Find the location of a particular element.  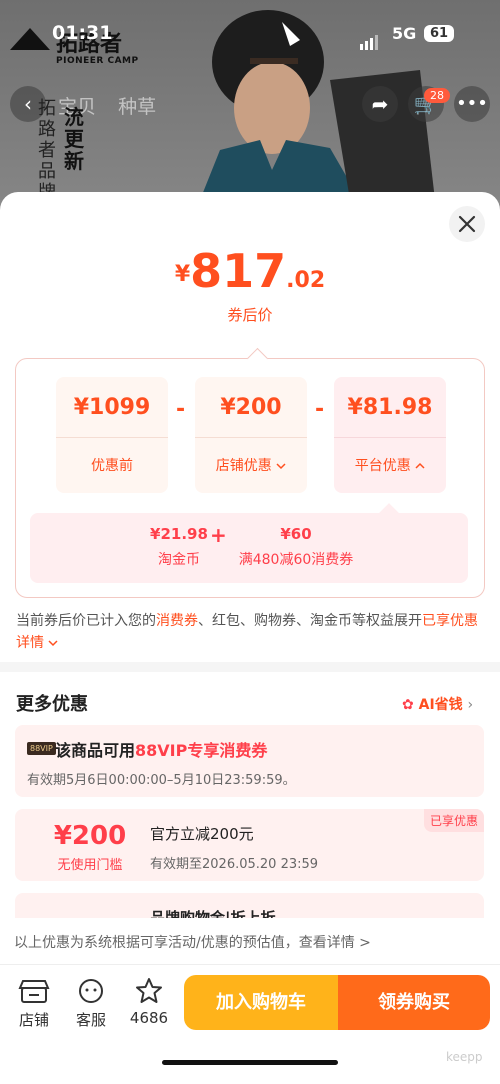

platform-discount: ¥81.98 is located at coordinates (390, 407).